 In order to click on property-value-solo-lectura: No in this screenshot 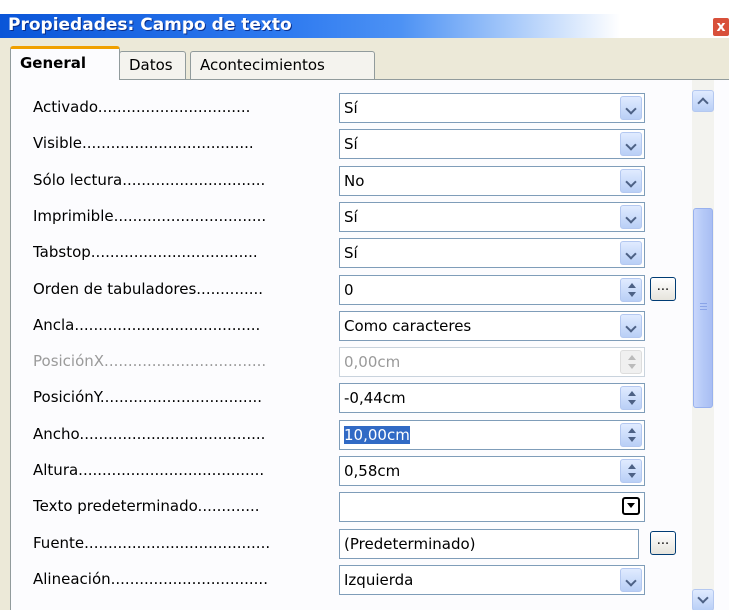, I will do `click(354, 181)`.